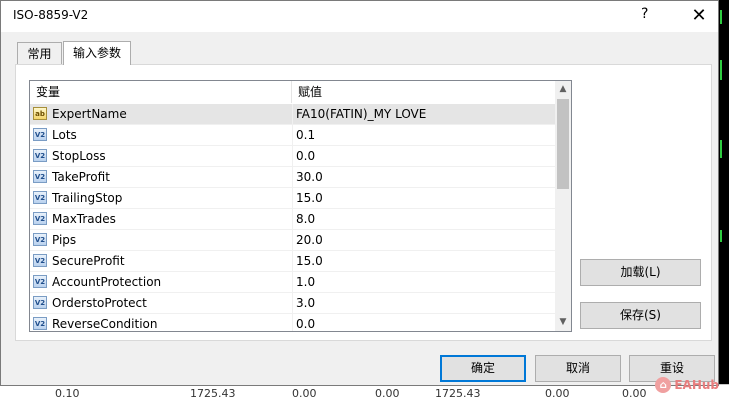 The image size is (729, 402). What do you see at coordinates (88, 261) in the screenshot?
I see `parameter-name: SecureProfit` at bounding box center [88, 261].